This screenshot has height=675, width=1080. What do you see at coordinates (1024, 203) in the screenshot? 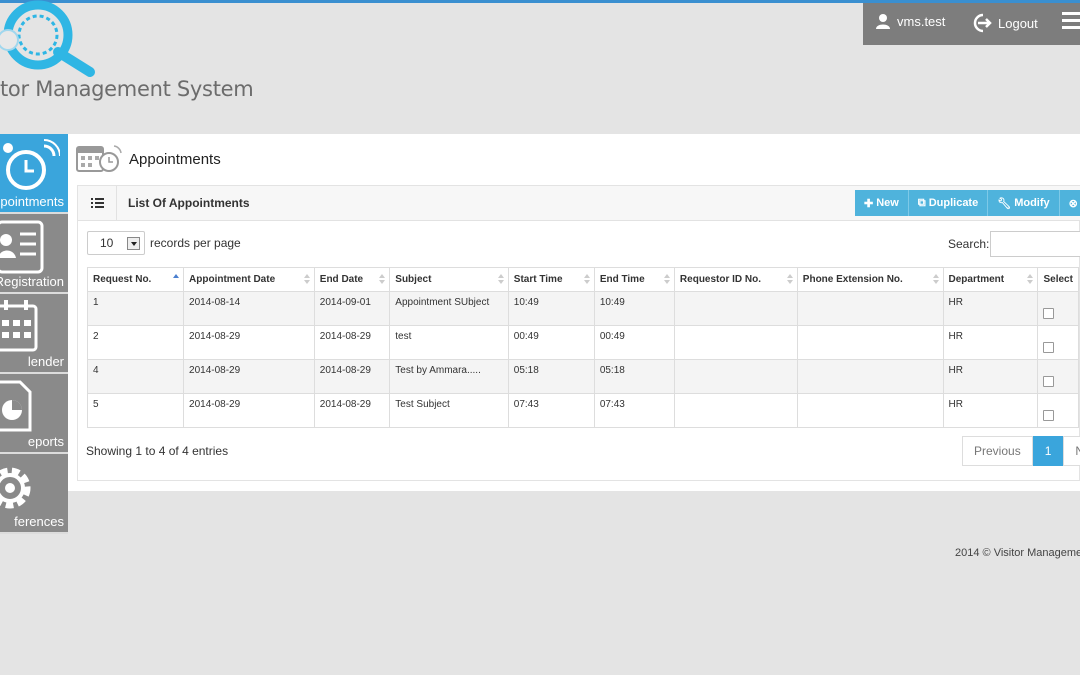
I see `modify-button: 🔧︎ Modify` at bounding box center [1024, 203].